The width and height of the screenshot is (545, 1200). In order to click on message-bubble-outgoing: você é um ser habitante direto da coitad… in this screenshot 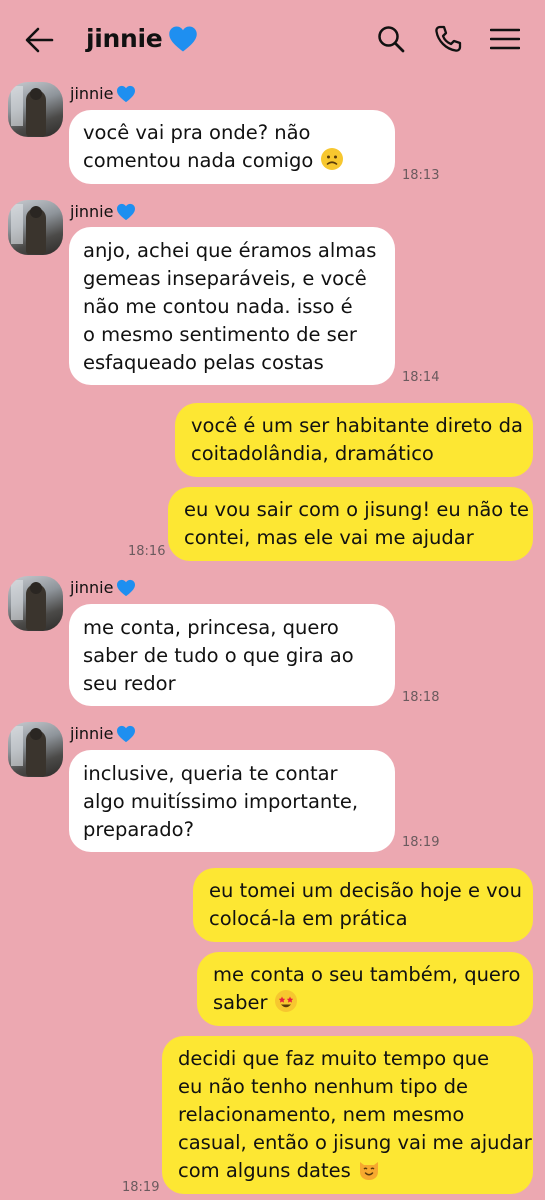, I will do `click(354, 440)`.